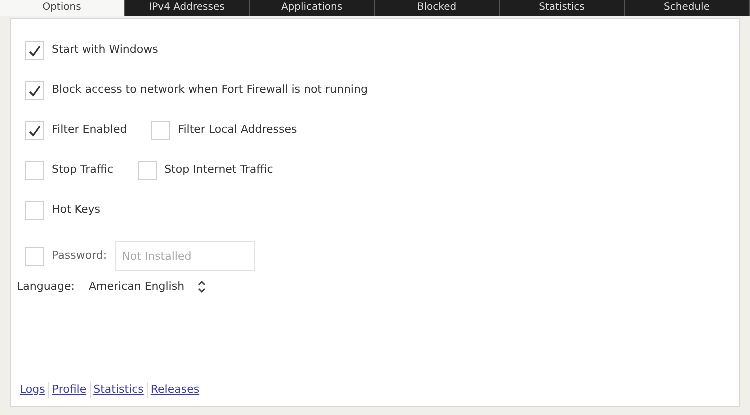  What do you see at coordinates (187, 8) in the screenshot?
I see `tab: IPv4 Addresses` at bounding box center [187, 8].